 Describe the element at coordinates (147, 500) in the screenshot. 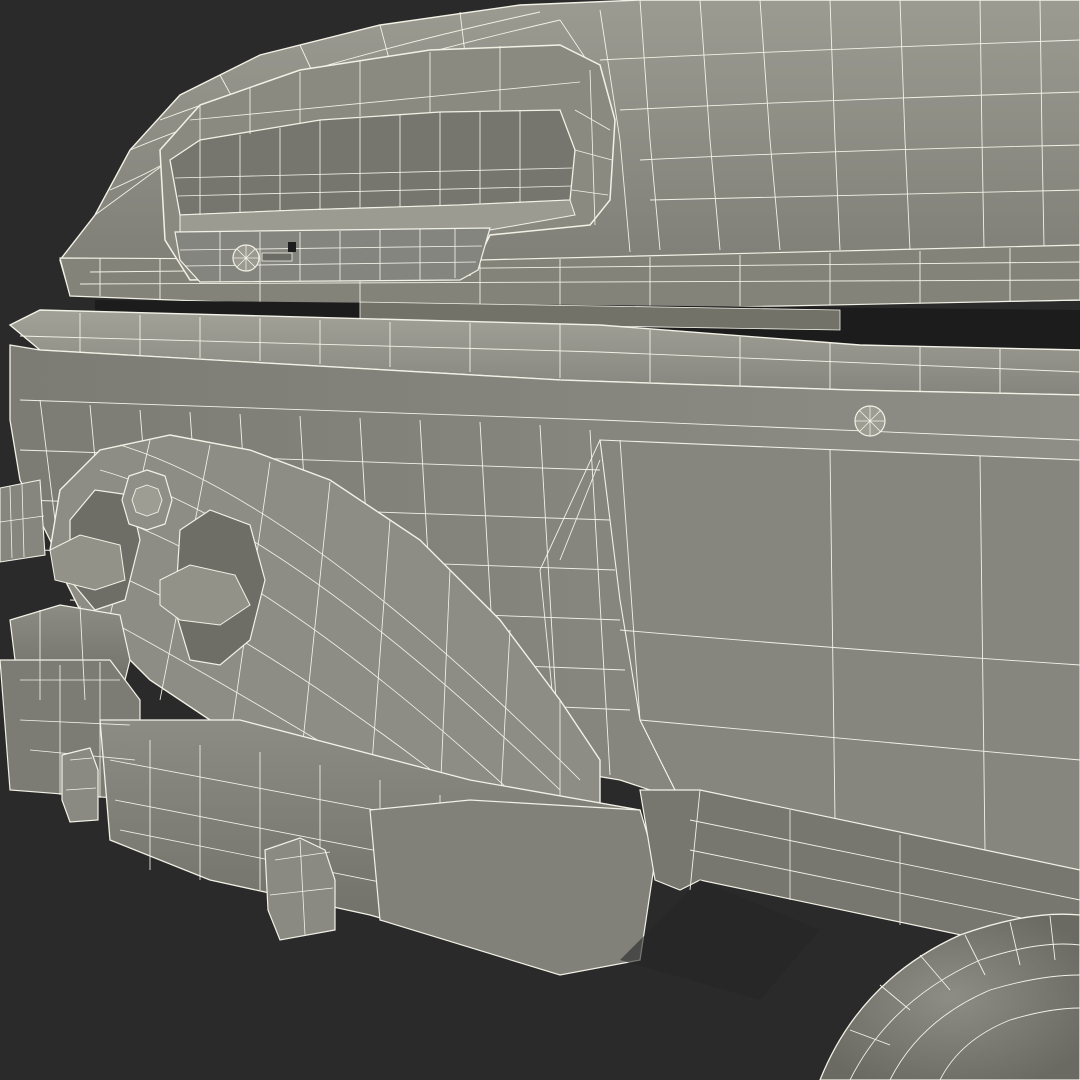

I see `hex-bolt` at that location.